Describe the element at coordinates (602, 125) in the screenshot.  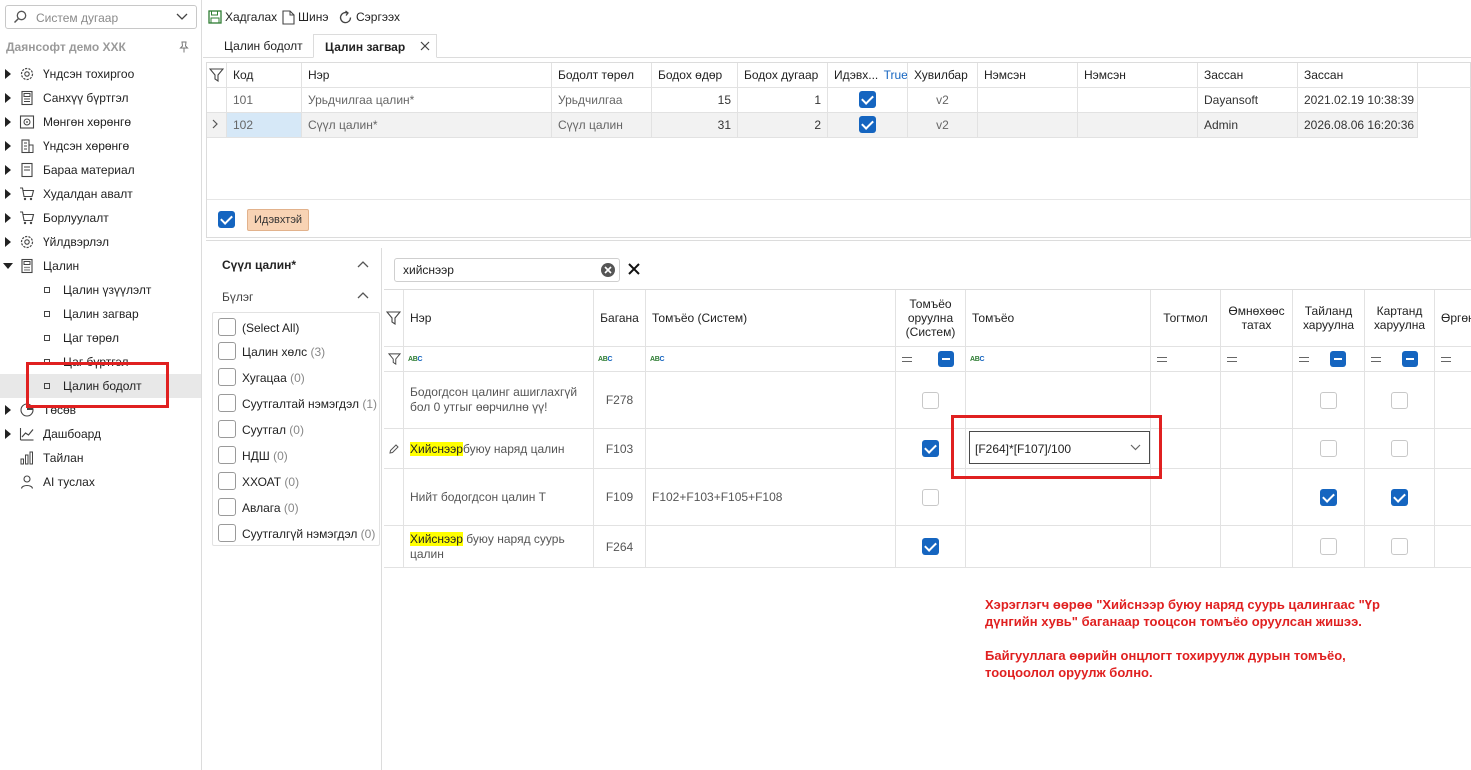
I see `cell-calc-type: Сүүл цалин` at that location.